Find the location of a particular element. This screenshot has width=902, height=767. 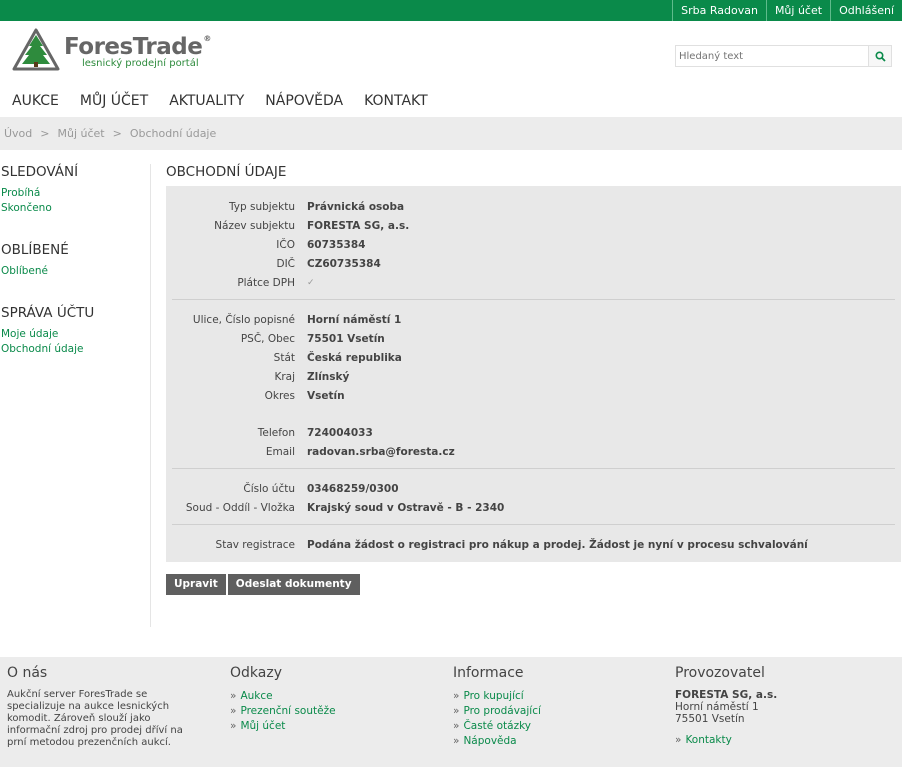

page-title: OBCHODNÍ ÚDAJE is located at coordinates (226, 172).